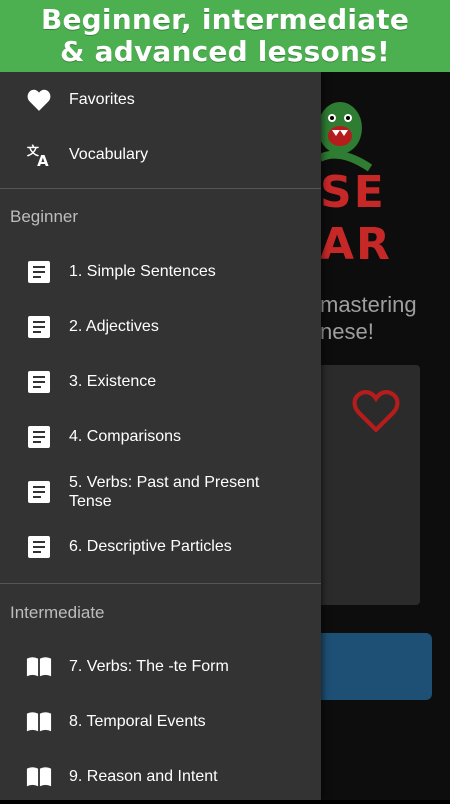 Image resolution: width=450 pixels, height=804 pixels. What do you see at coordinates (114, 326) in the screenshot?
I see `lesson-label: 2. Adjectives` at bounding box center [114, 326].